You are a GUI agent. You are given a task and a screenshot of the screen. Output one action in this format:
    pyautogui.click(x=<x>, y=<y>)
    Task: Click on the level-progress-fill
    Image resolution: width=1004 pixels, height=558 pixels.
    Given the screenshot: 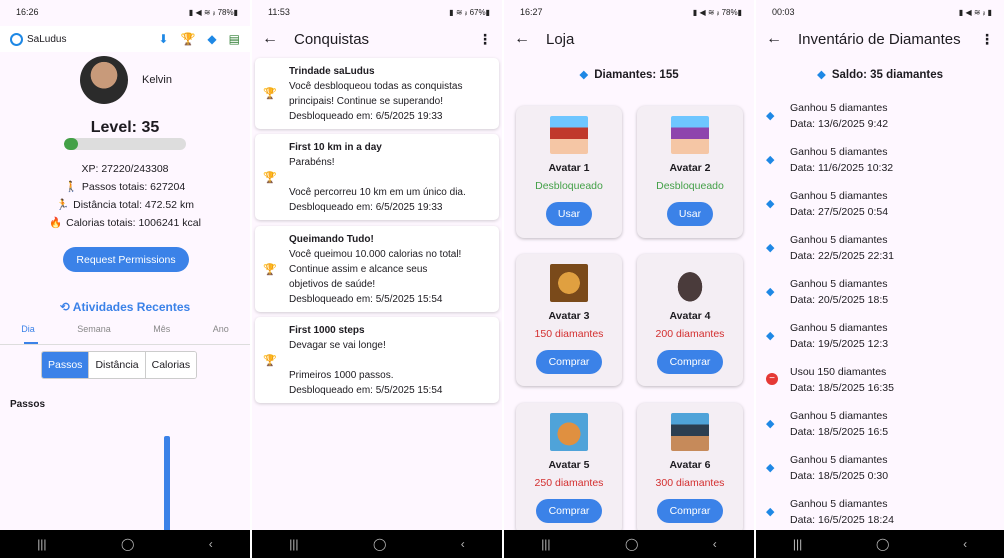 What is the action you would take?
    pyautogui.click(x=71, y=144)
    